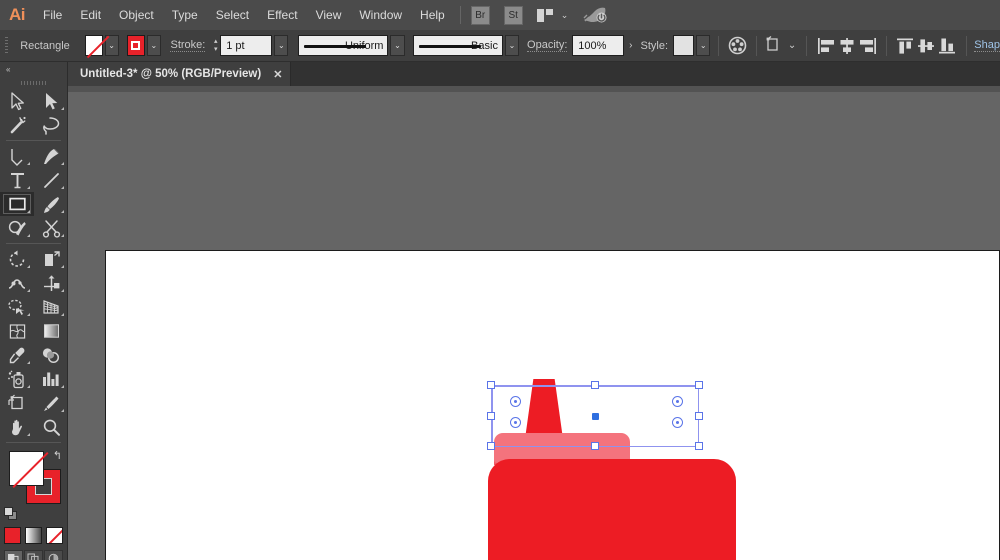  I want to click on selection-handle-bottom-left, so click(491, 446).